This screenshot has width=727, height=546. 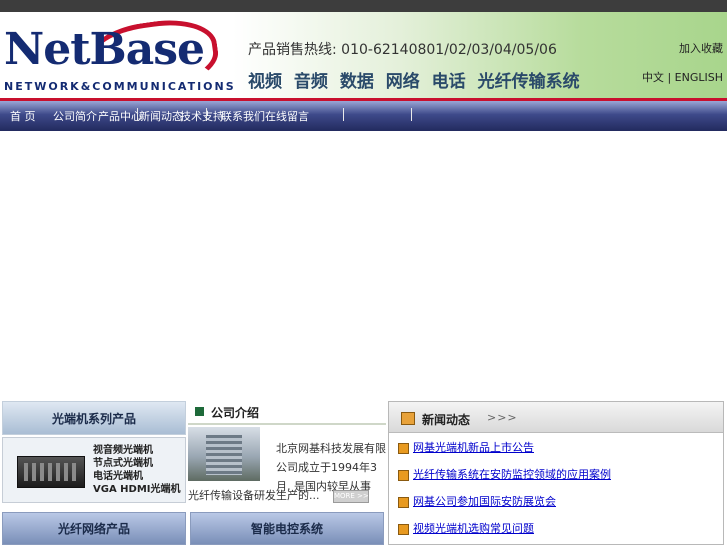 I want to click on product-tagline: 视频 音频 数据 网络 电话 光纤传输系统, so click(x=414, y=82).